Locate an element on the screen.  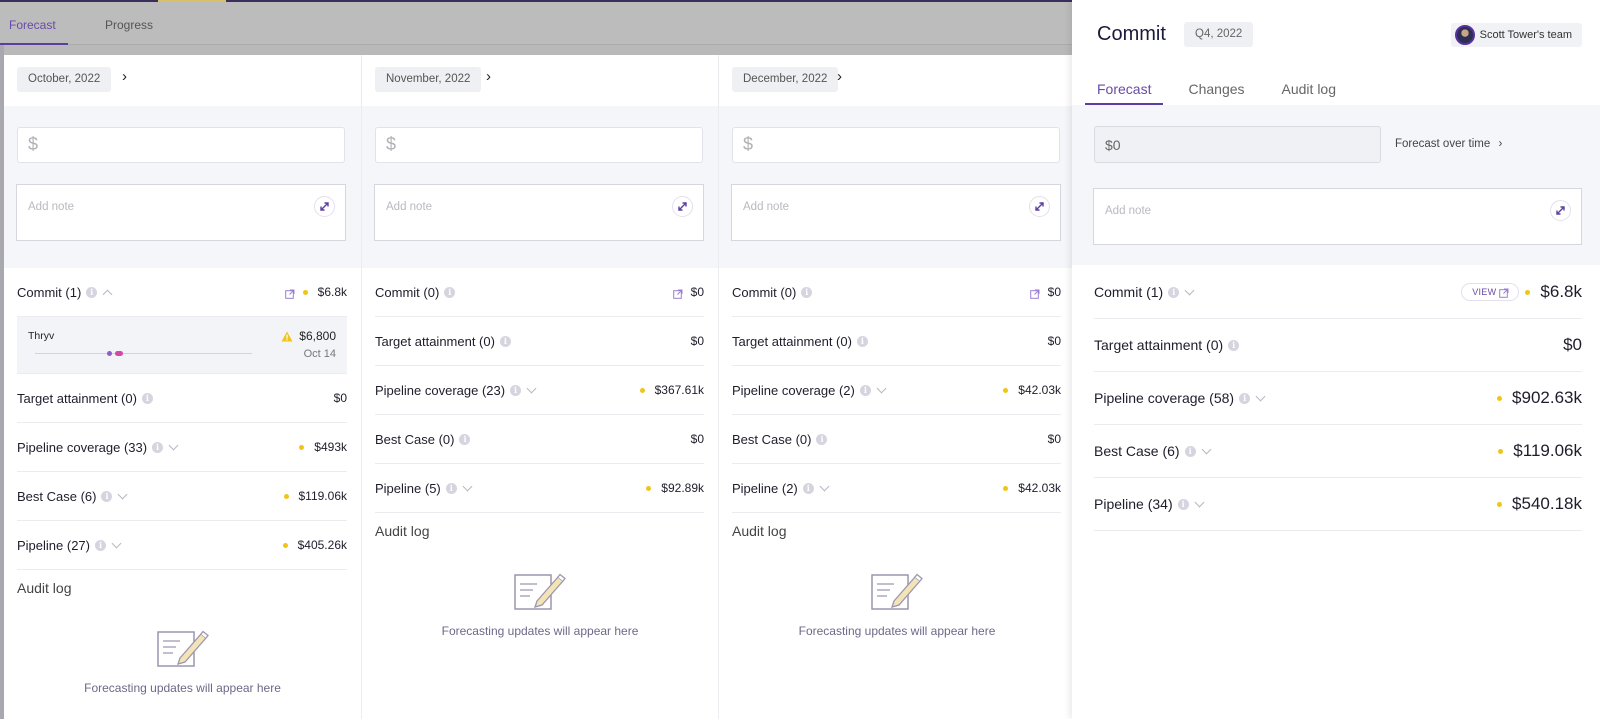
row-value: $367.61k is located at coordinates (679, 390).